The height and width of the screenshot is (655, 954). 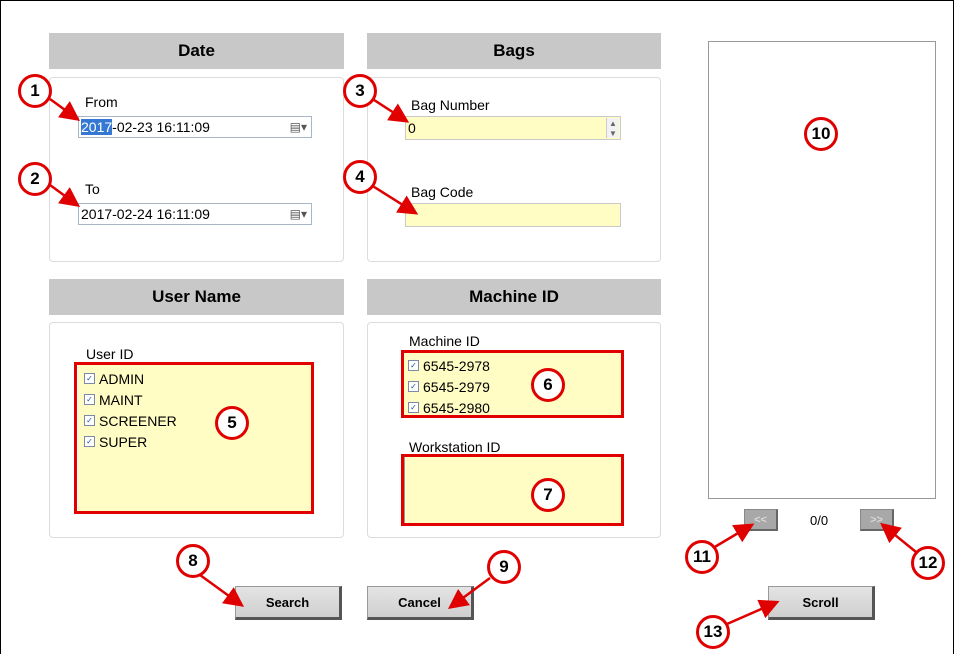 I want to click on callout-number: 3, so click(x=360, y=91).